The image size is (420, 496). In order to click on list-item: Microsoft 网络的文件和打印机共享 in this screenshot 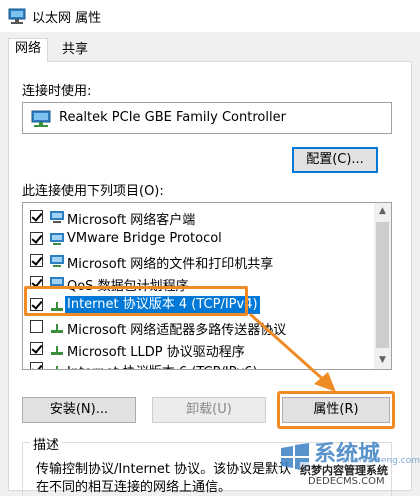, I will do `click(199, 261)`.